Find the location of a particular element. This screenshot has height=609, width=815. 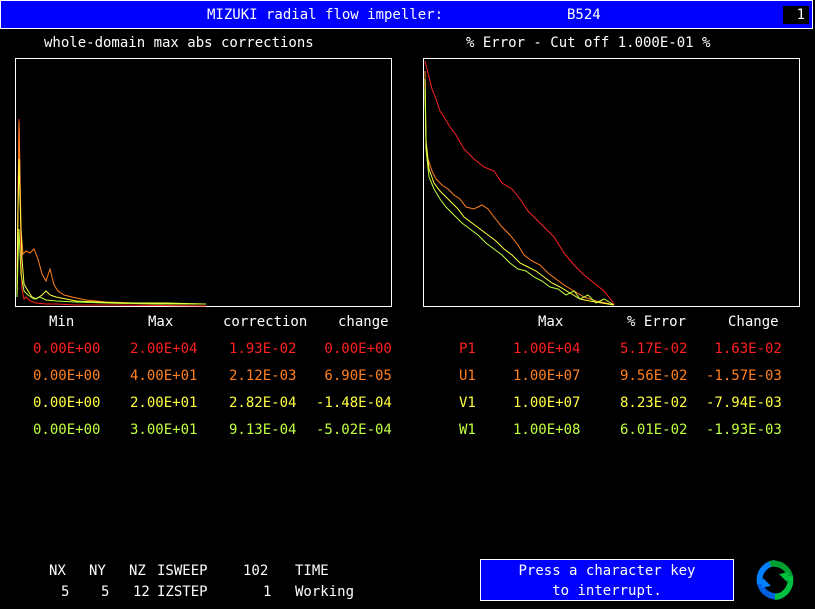

right-row-change: -1.57E-03 is located at coordinates (744, 376).